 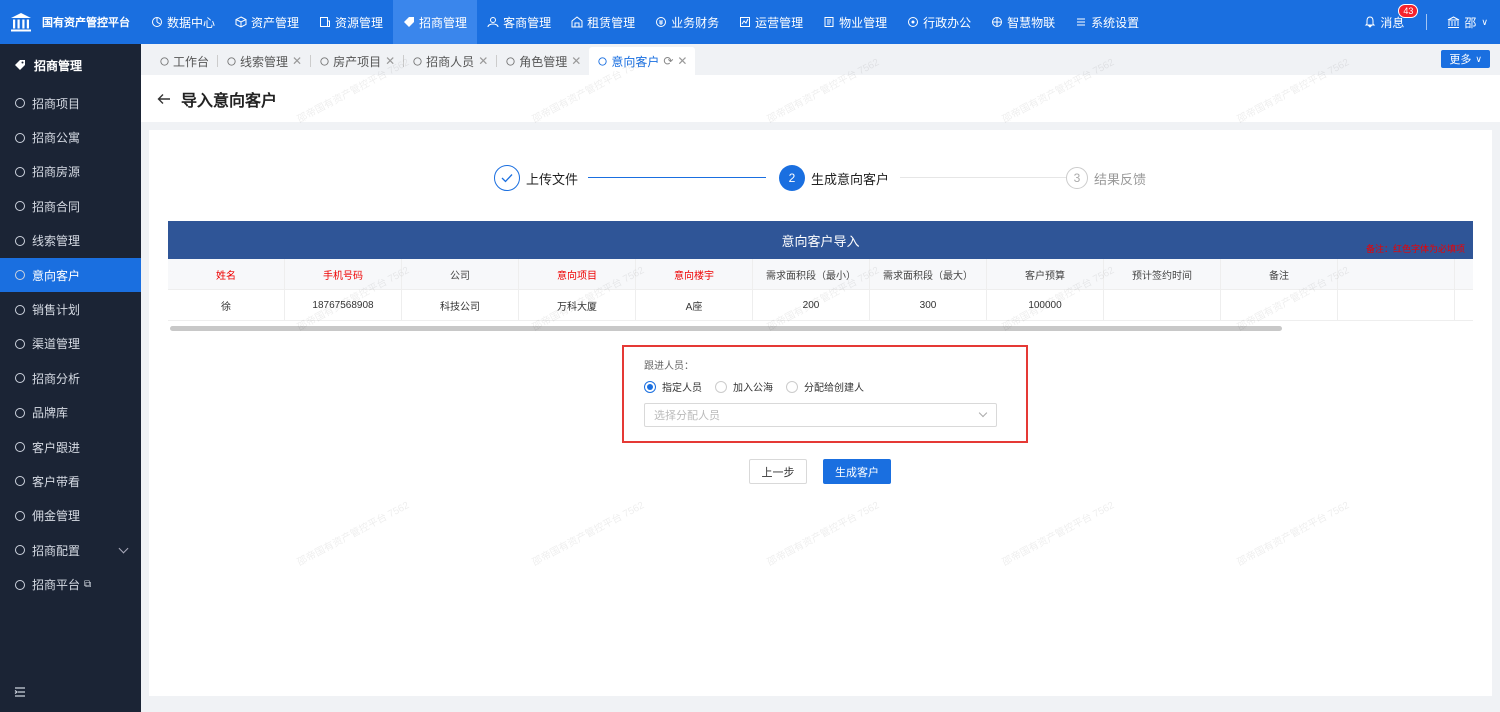 I want to click on table-cell: 科技公司, so click(x=460, y=305).